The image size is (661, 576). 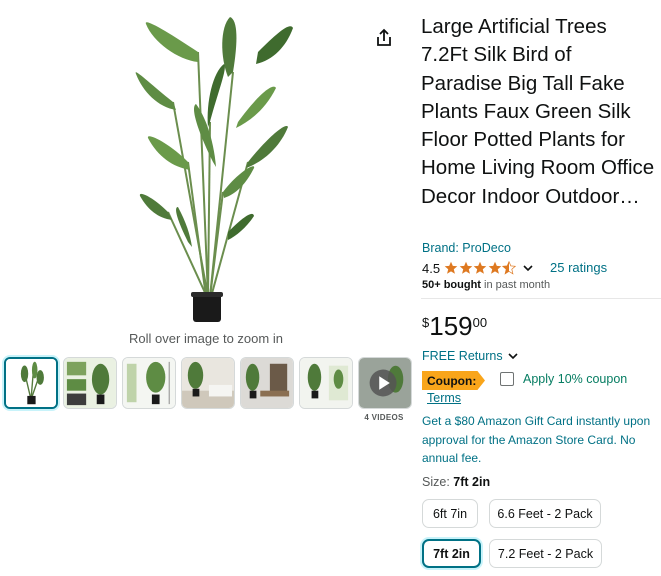 What do you see at coordinates (436, 482) in the screenshot?
I see `size-label-text: Size:` at bounding box center [436, 482].